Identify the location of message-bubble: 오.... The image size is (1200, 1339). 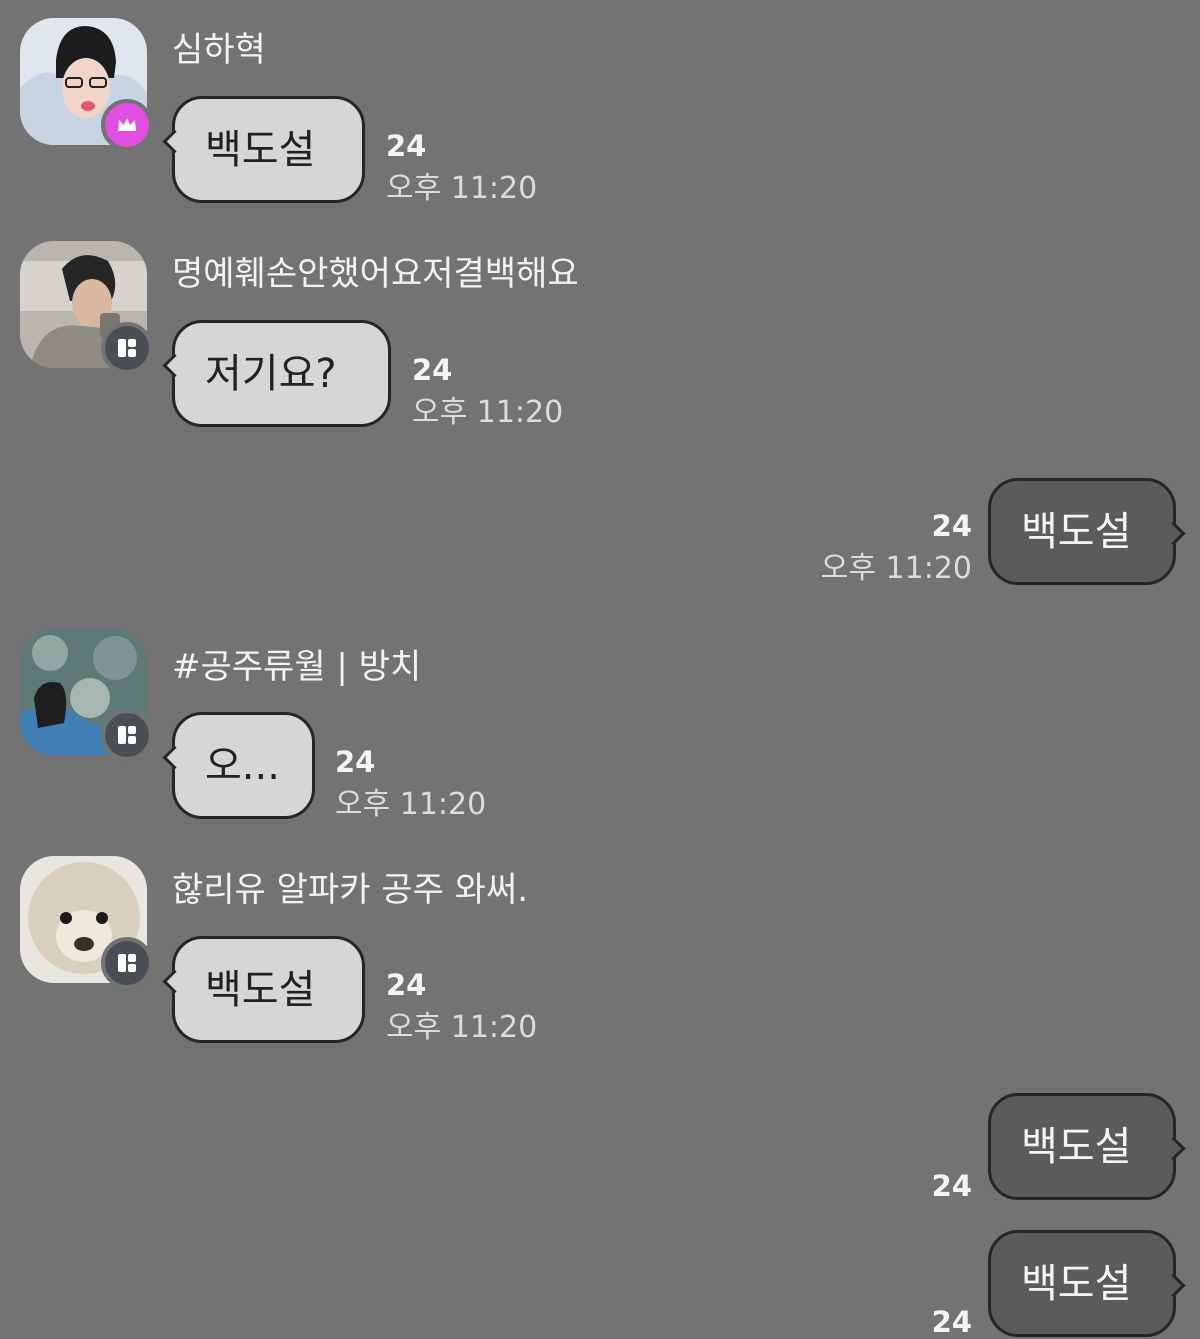
(238, 765).